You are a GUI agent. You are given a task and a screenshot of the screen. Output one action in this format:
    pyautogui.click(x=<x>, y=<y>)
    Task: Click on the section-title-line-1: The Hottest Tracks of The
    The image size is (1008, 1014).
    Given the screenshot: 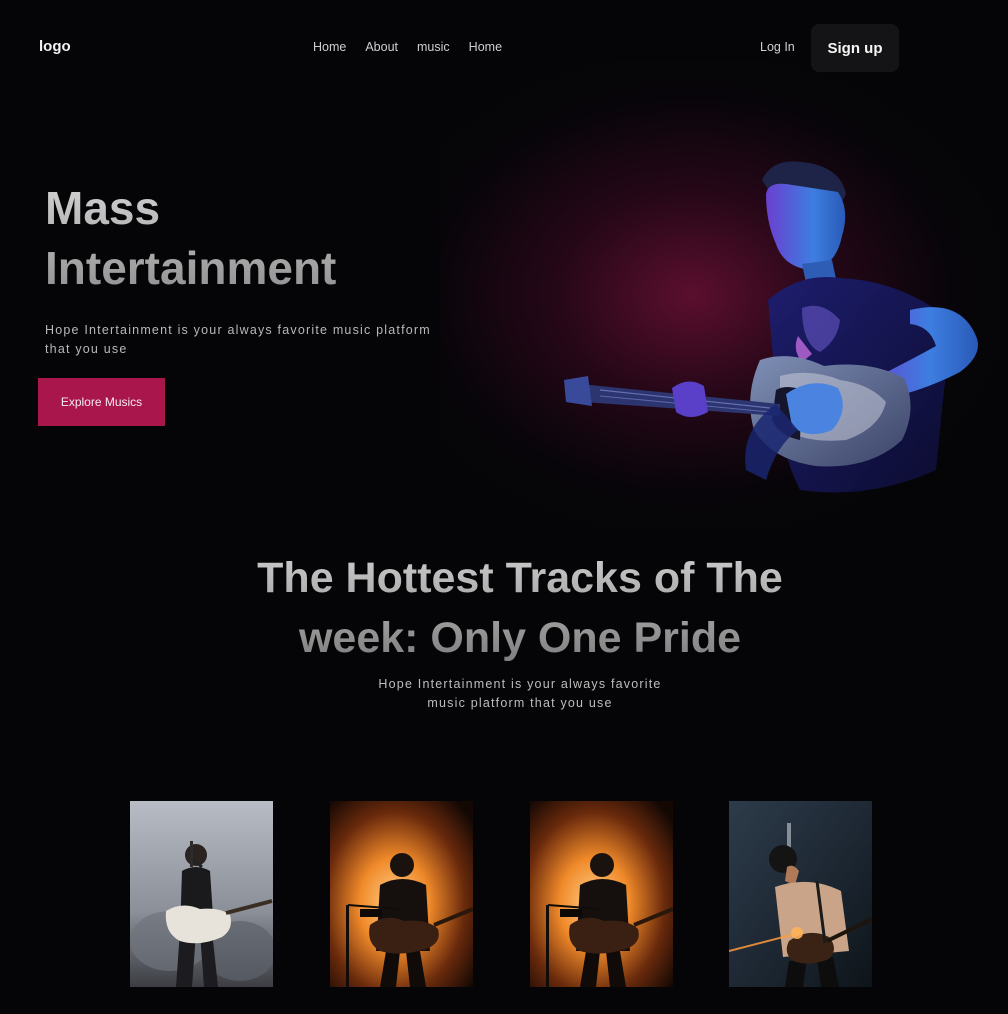 What is the action you would take?
    pyautogui.click(x=520, y=578)
    